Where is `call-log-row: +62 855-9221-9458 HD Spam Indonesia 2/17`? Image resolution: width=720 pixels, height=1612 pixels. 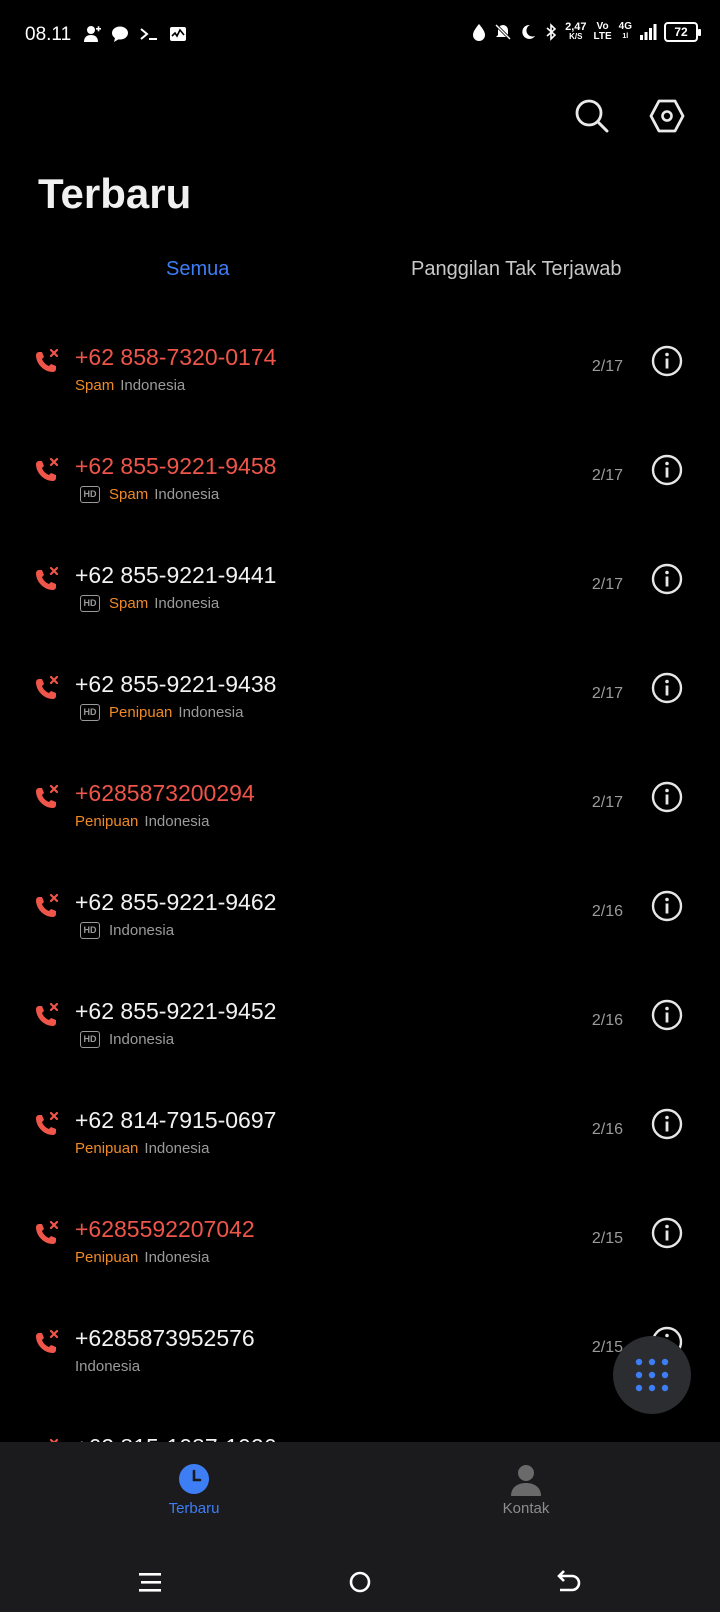
call-log-row: +62 855-9221-9458 HD Spam Indonesia 2/17 is located at coordinates (360, 481).